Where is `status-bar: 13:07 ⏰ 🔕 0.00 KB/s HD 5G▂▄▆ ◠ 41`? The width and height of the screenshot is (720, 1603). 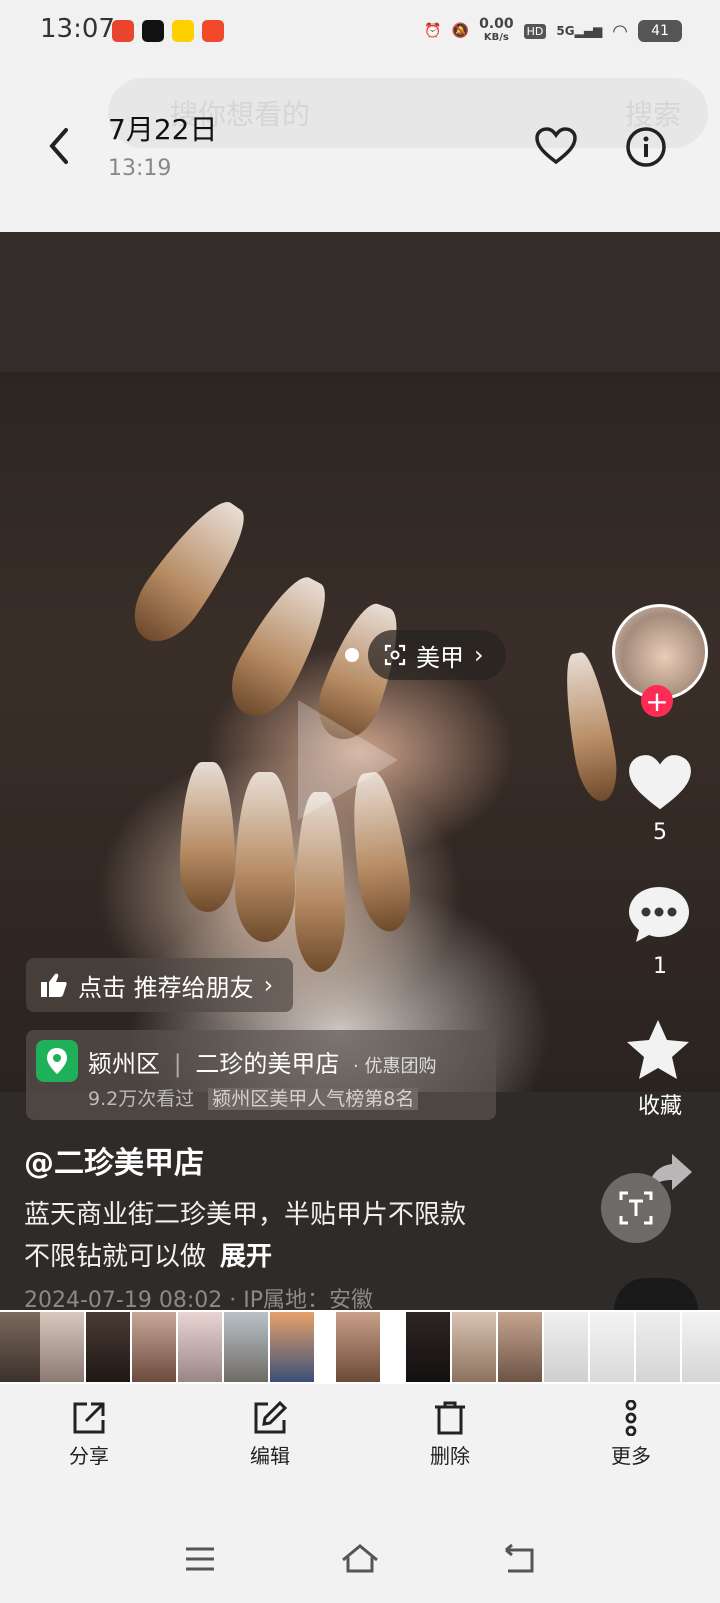 status-bar: 13:07 ⏰ 🔕 0.00 KB/s HD 5G▂▄▆ ◠ 41 is located at coordinates (360, 31).